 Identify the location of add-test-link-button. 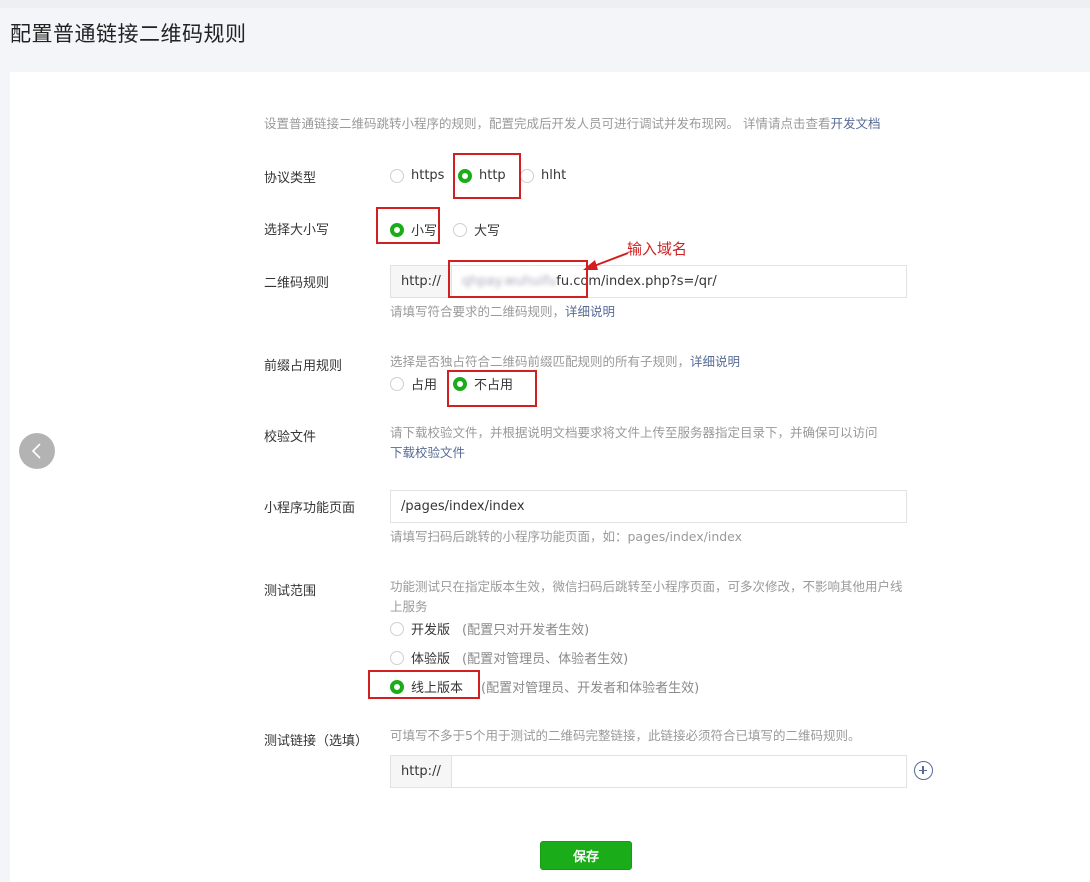
(923, 770).